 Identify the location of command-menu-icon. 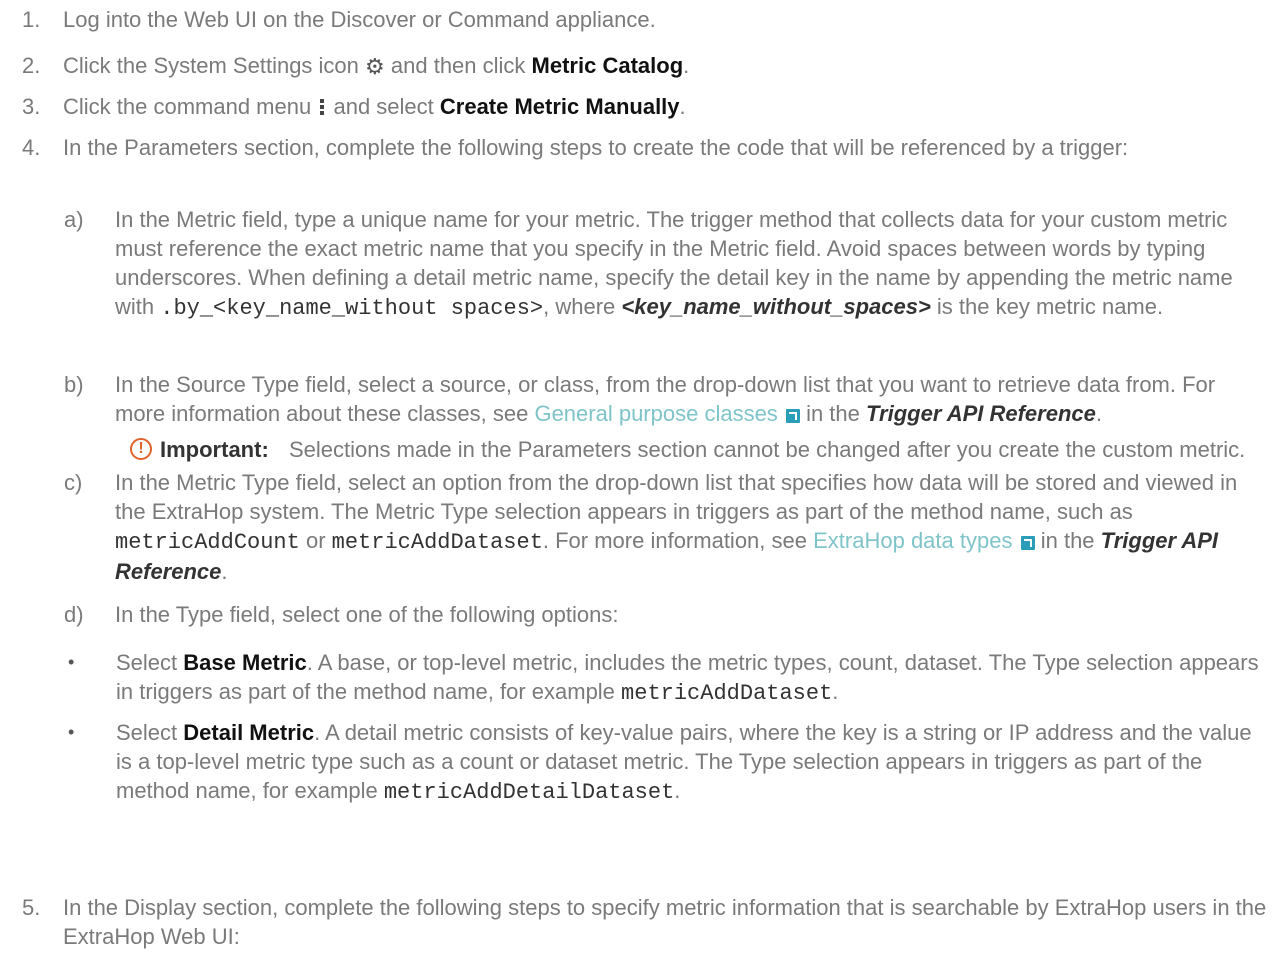
(322, 107).